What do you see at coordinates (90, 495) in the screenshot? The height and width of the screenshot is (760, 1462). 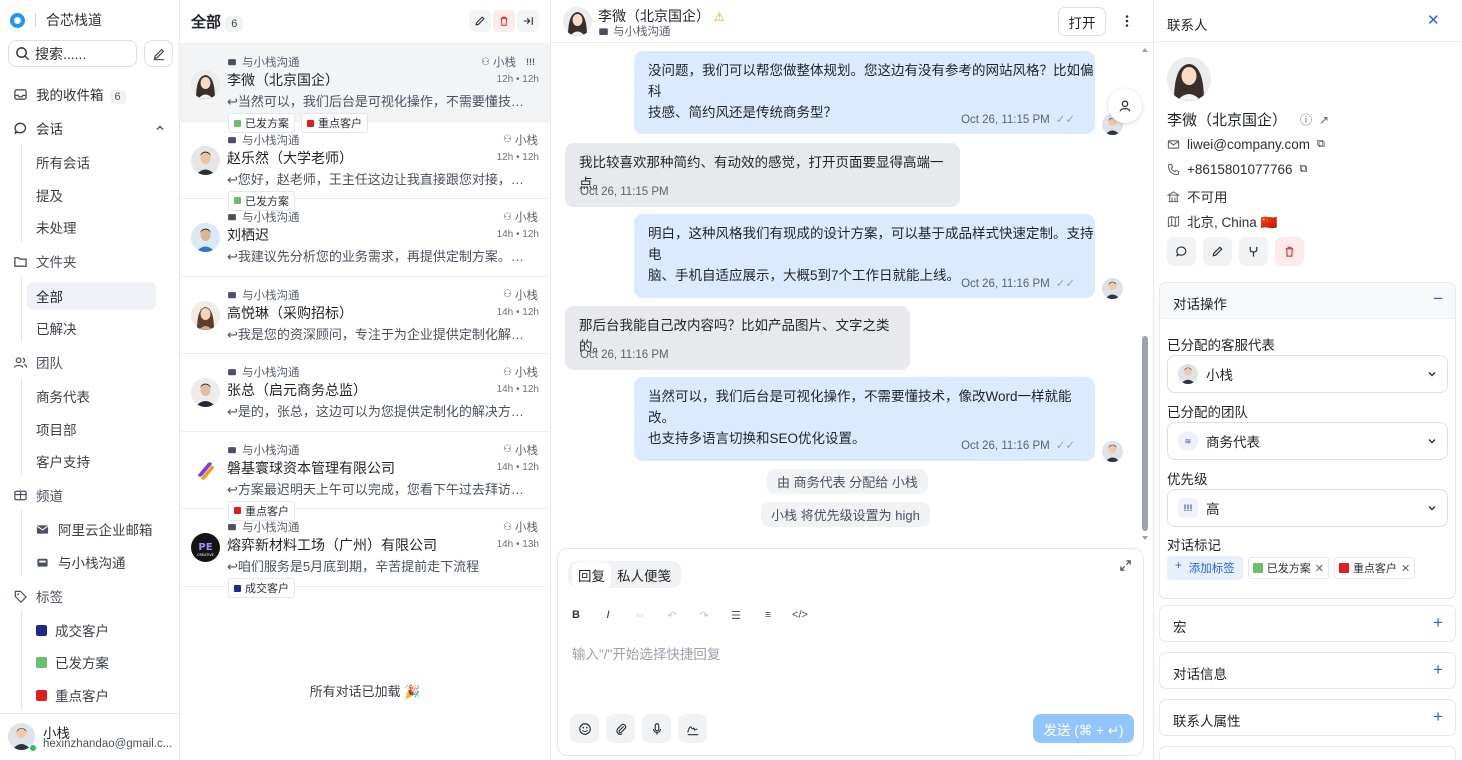 I see `nav-channels: 频道` at bounding box center [90, 495].